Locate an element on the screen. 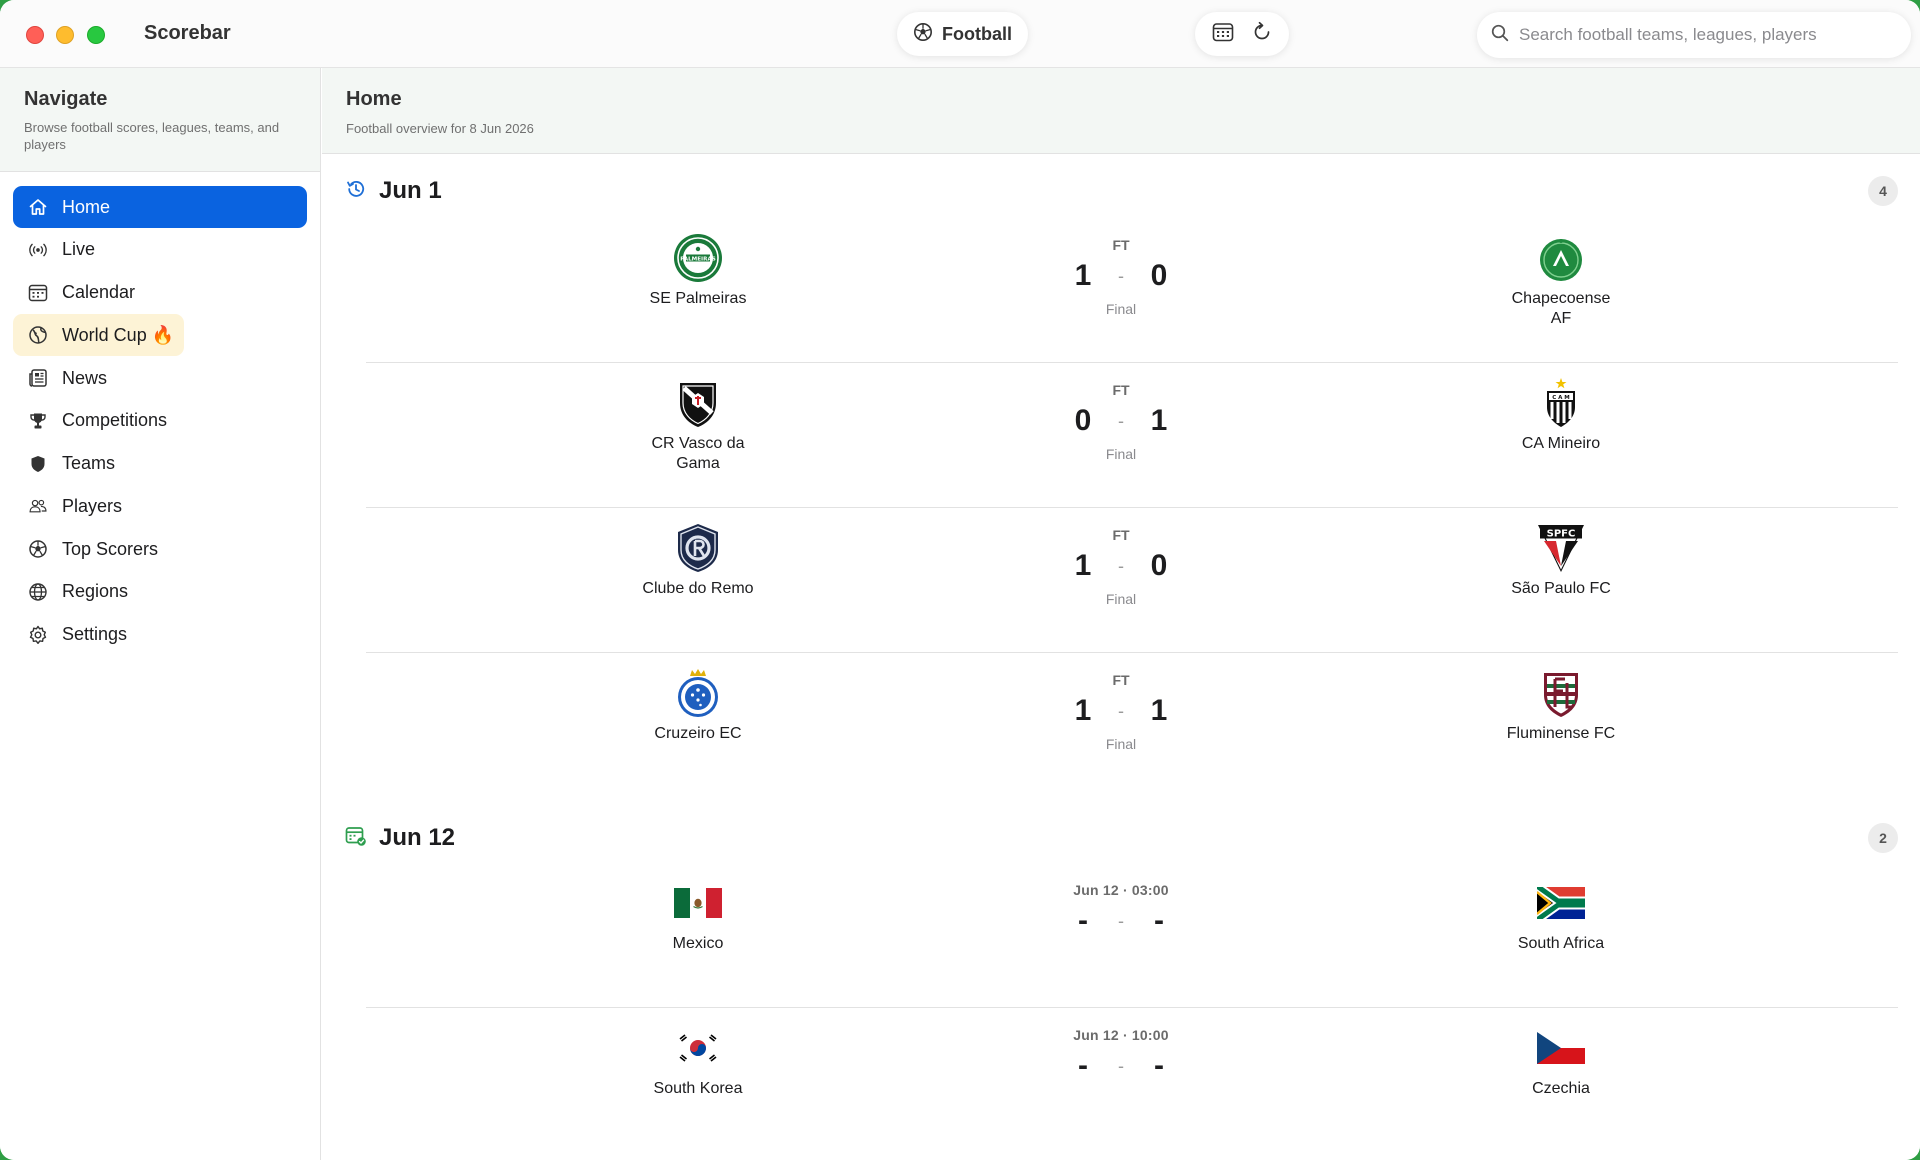  date-section-header: Jun 12 2 is located at coordinates (1121, 838).